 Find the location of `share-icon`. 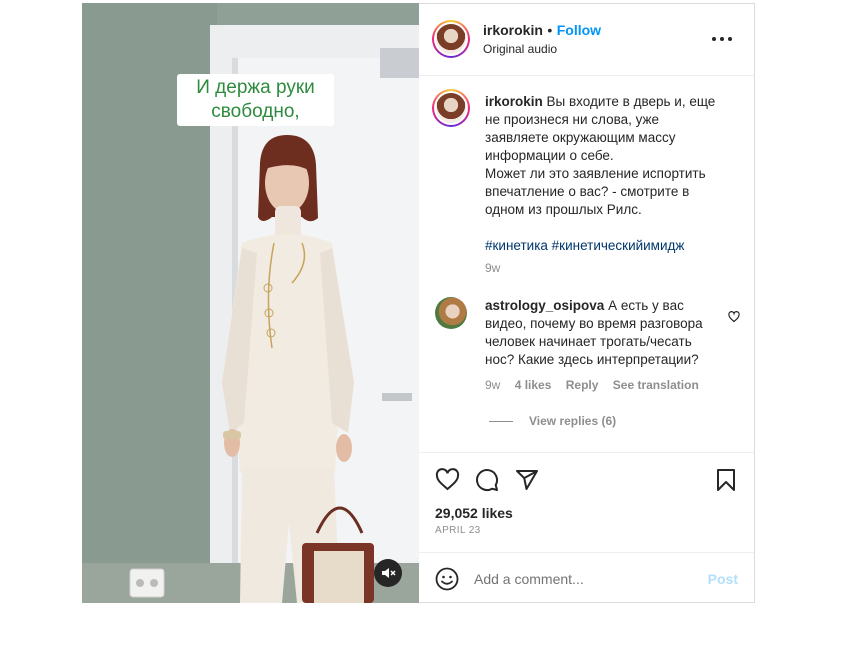

share-icon is located at coordinates (527, 480).